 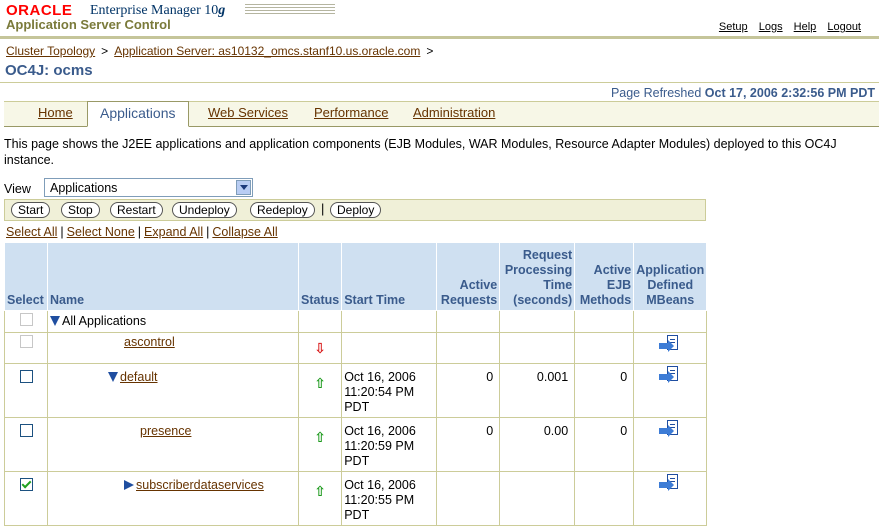 What do you see at coordinates (49, 70) in the screenshot?
I see `page-title: OC4J: ocms` at bounding box center [49, 70].